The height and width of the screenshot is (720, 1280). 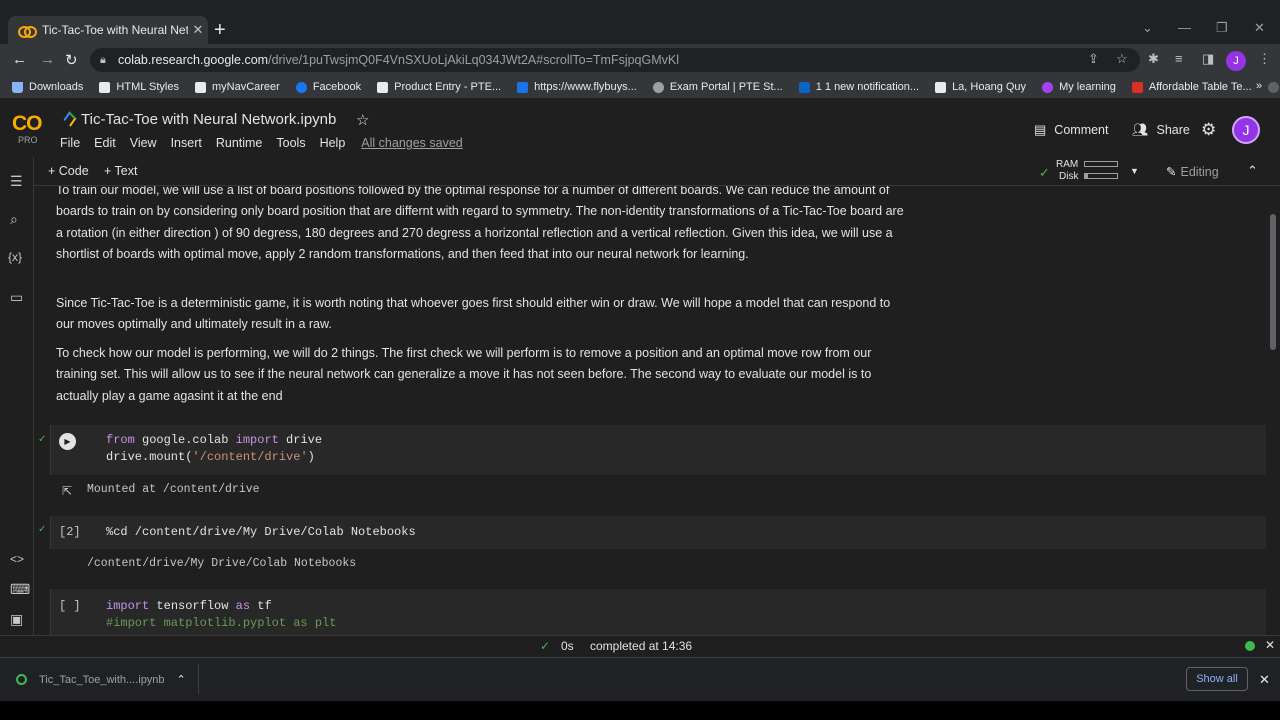 What do you see at coordinates (641, 646) in the screenshot?
I see `completion-time: completed at 14:36` at bounding box center [641, 646].